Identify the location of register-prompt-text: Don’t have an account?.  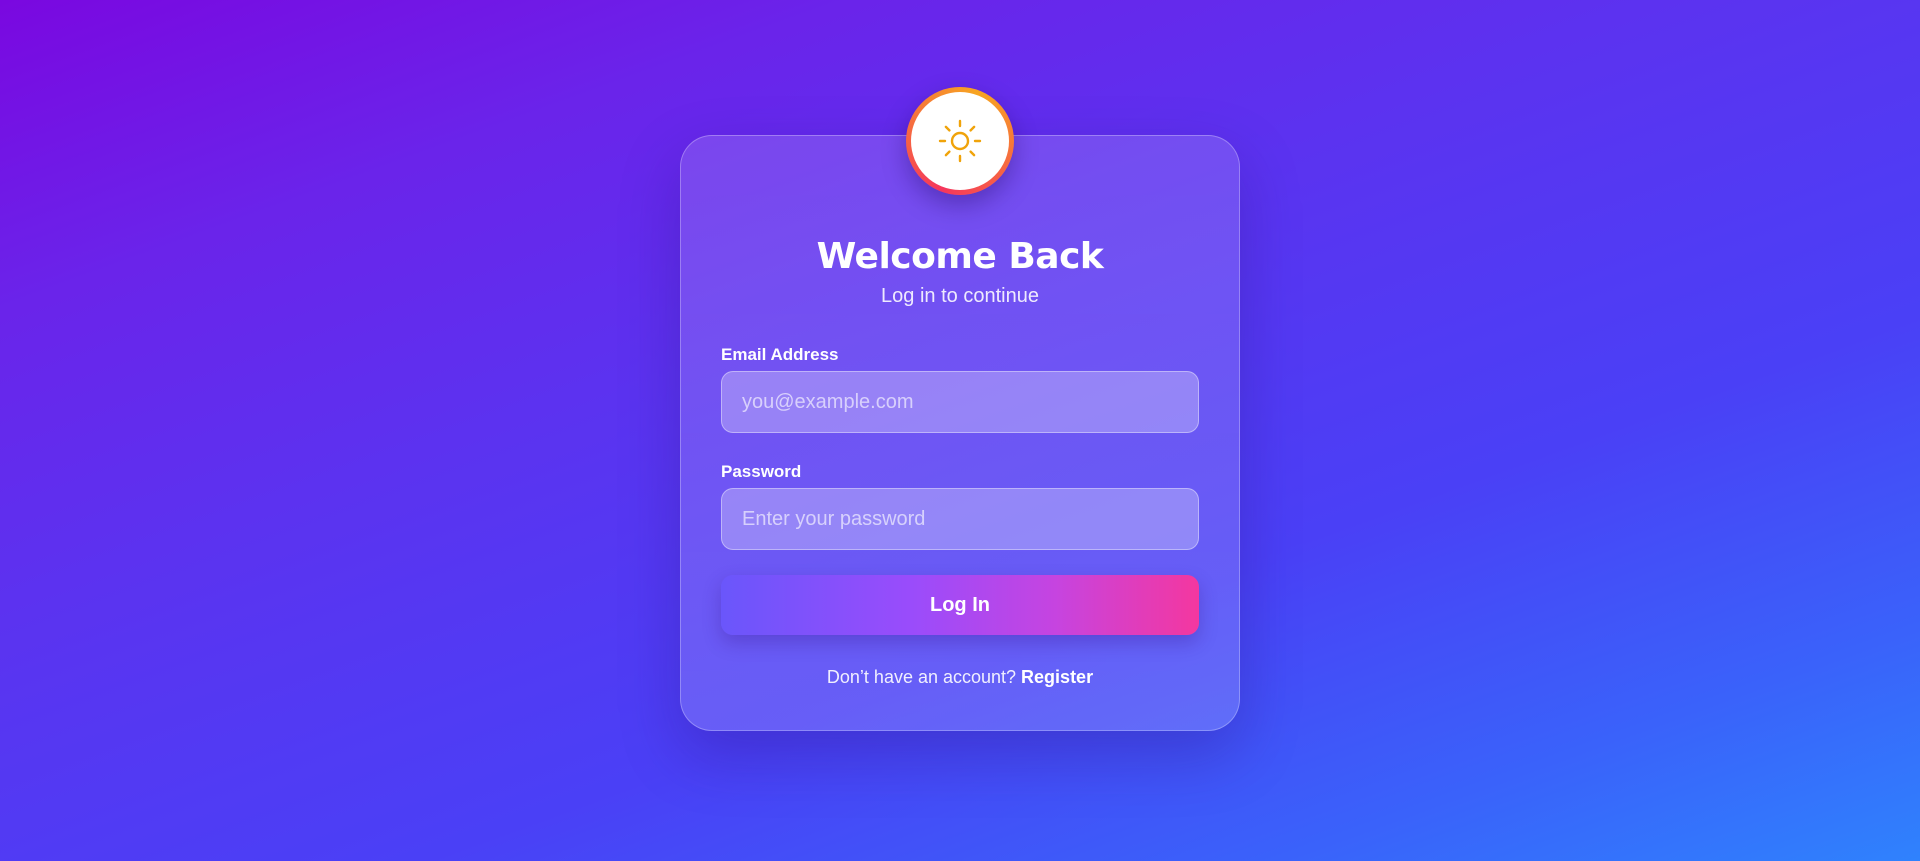
(924, 677).